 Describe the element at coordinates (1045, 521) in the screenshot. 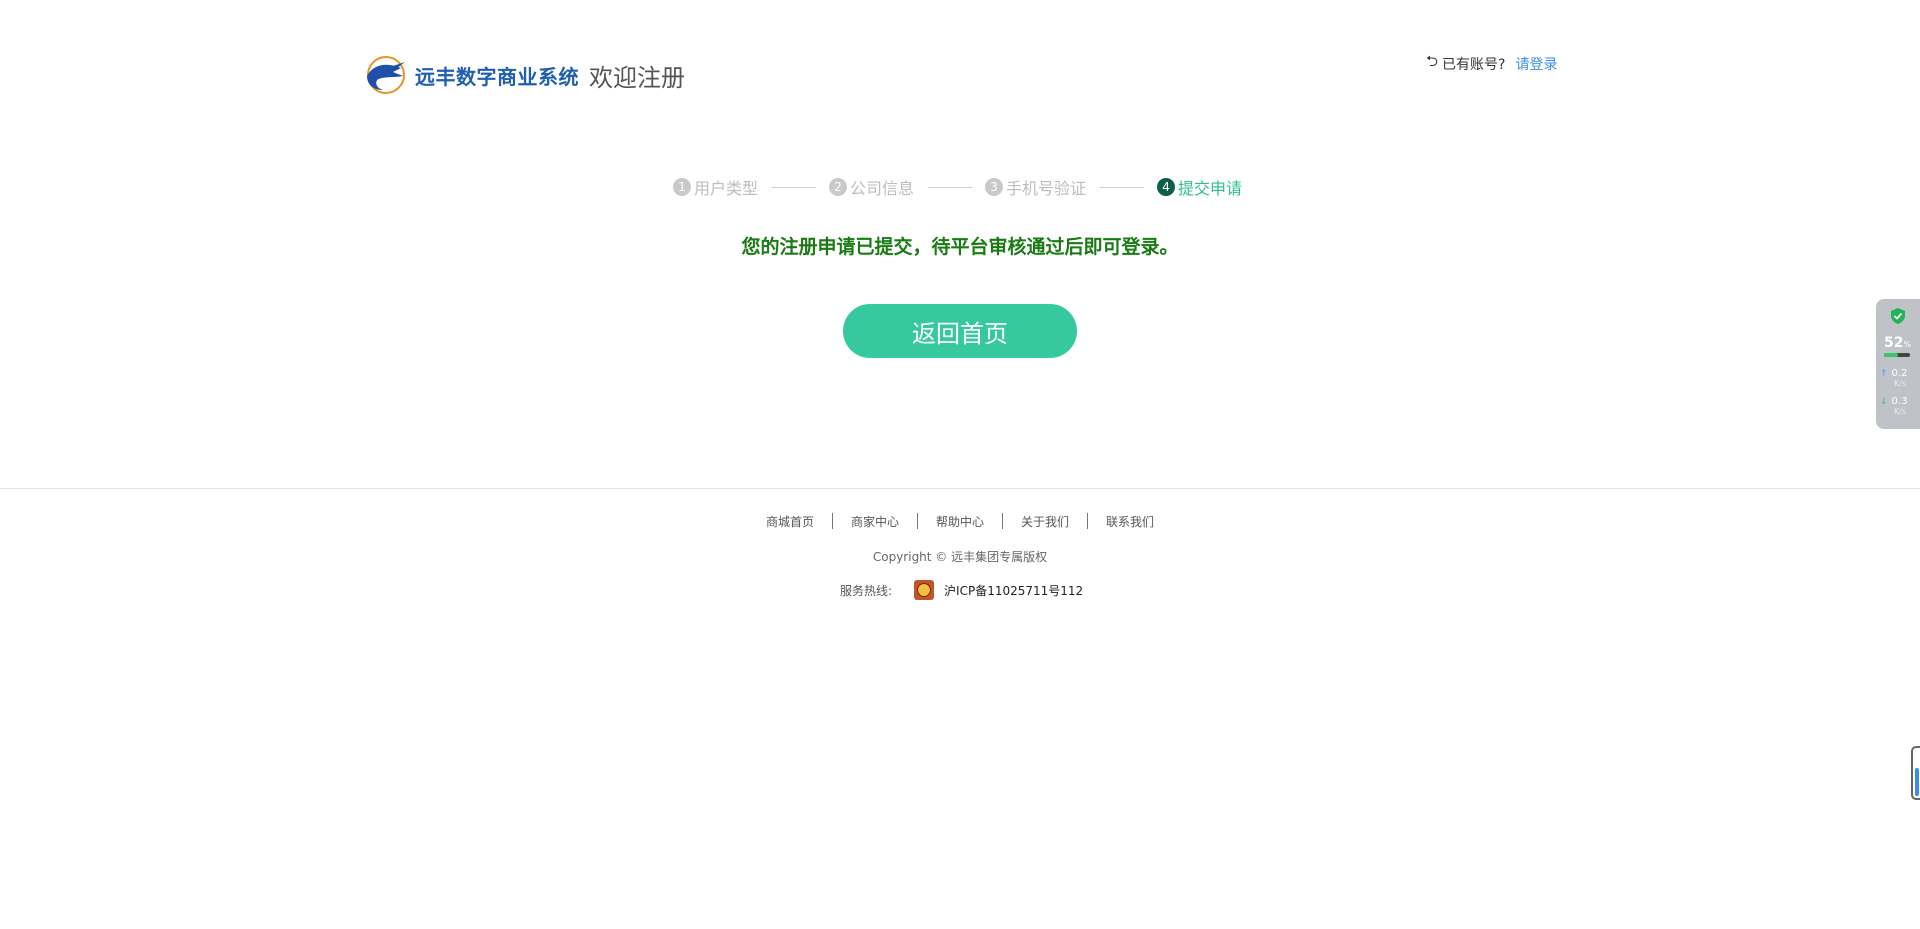

I see `footer-link-about-us: 关于我们` at that location.